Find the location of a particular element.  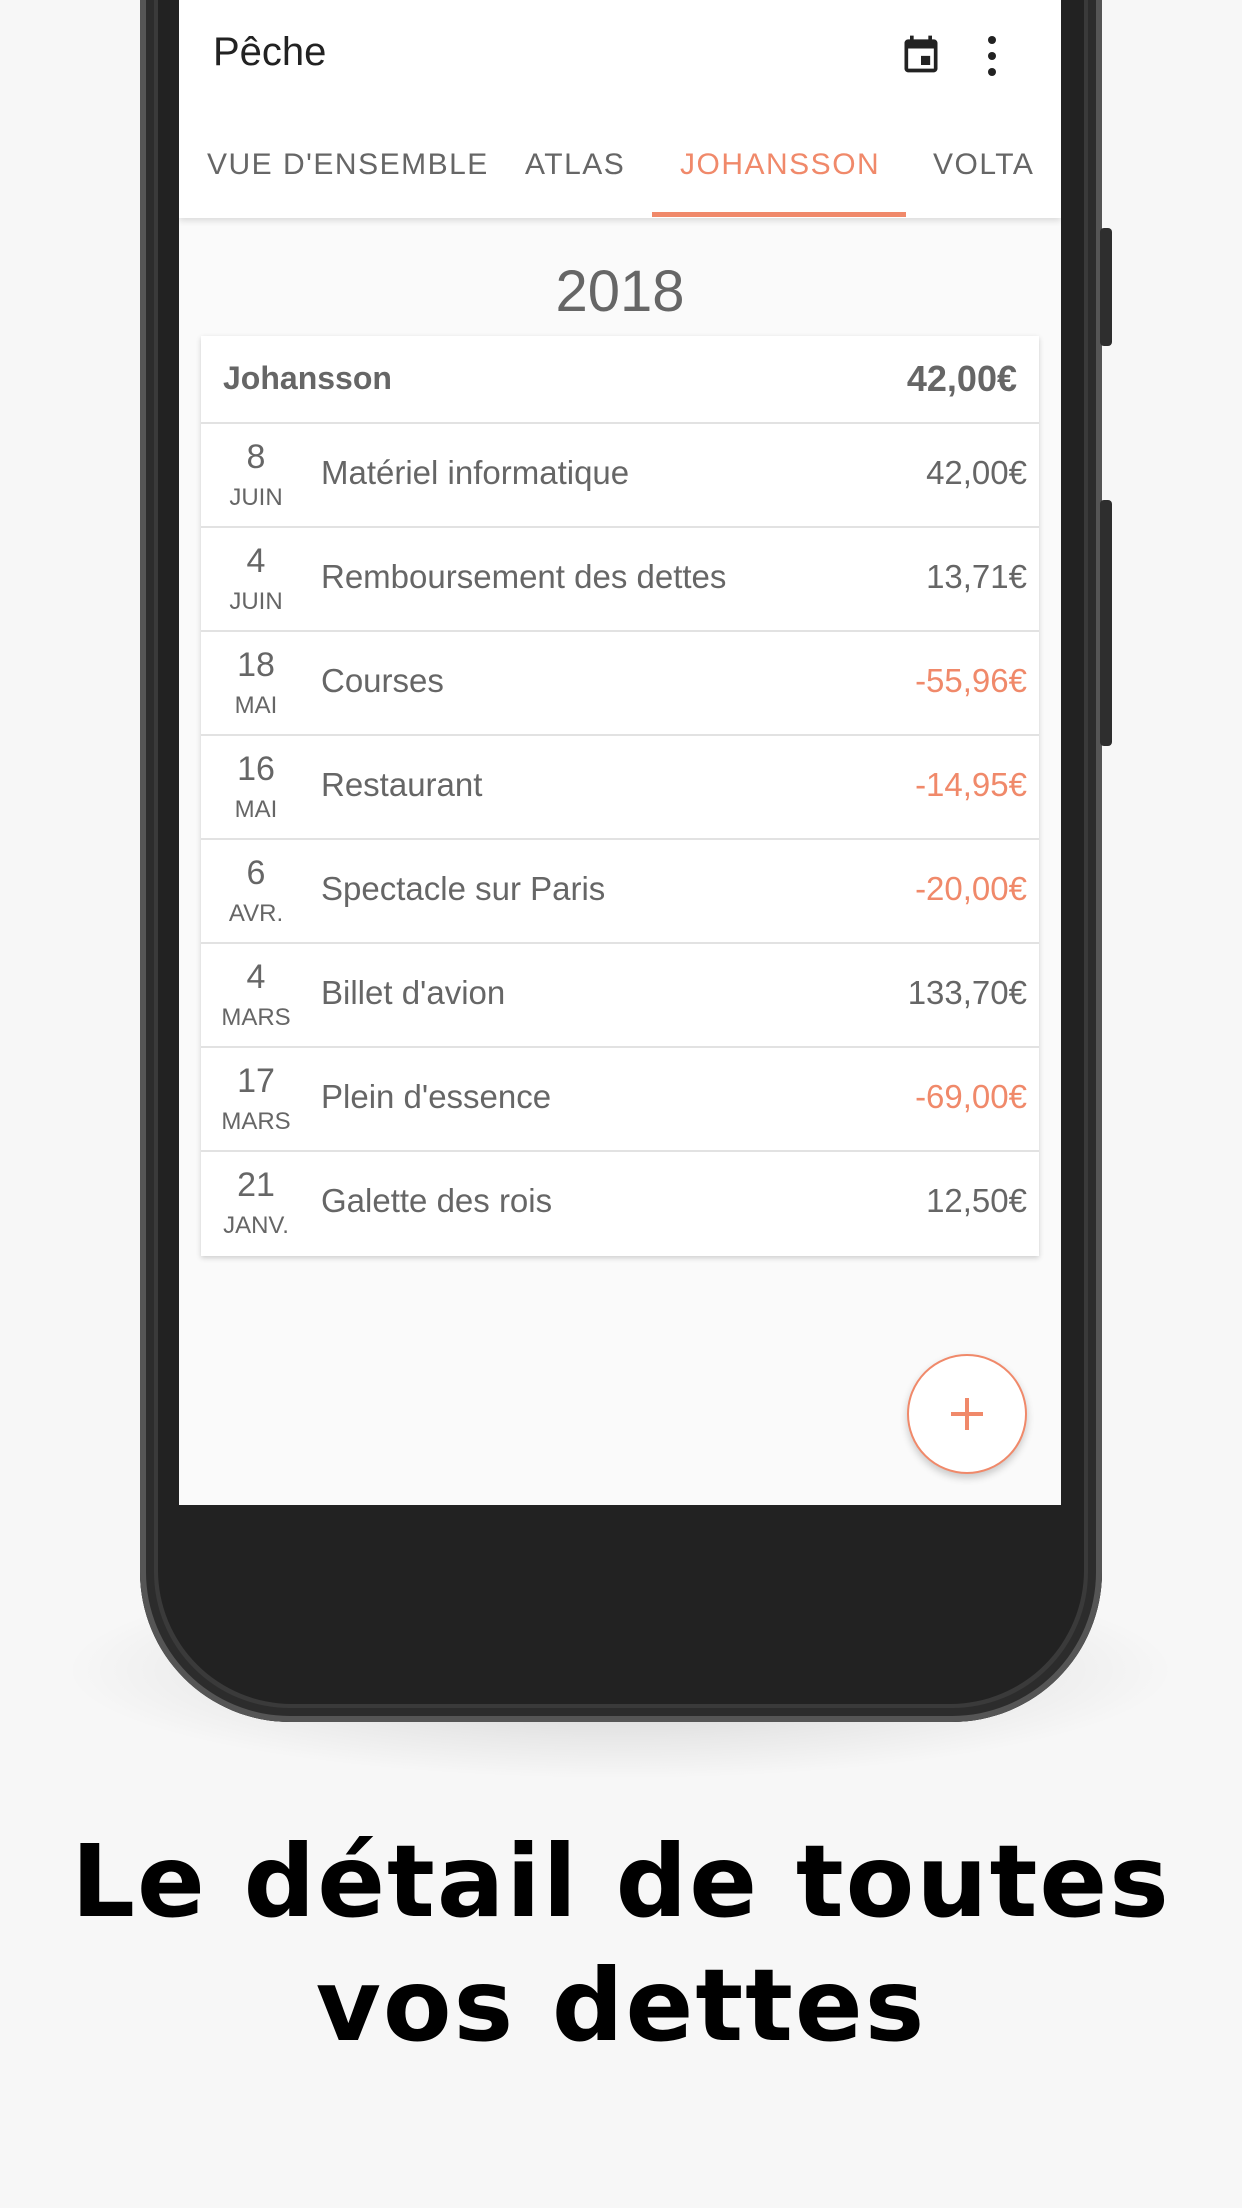

year-heading: 2018 is located at coordinates (620, 291).